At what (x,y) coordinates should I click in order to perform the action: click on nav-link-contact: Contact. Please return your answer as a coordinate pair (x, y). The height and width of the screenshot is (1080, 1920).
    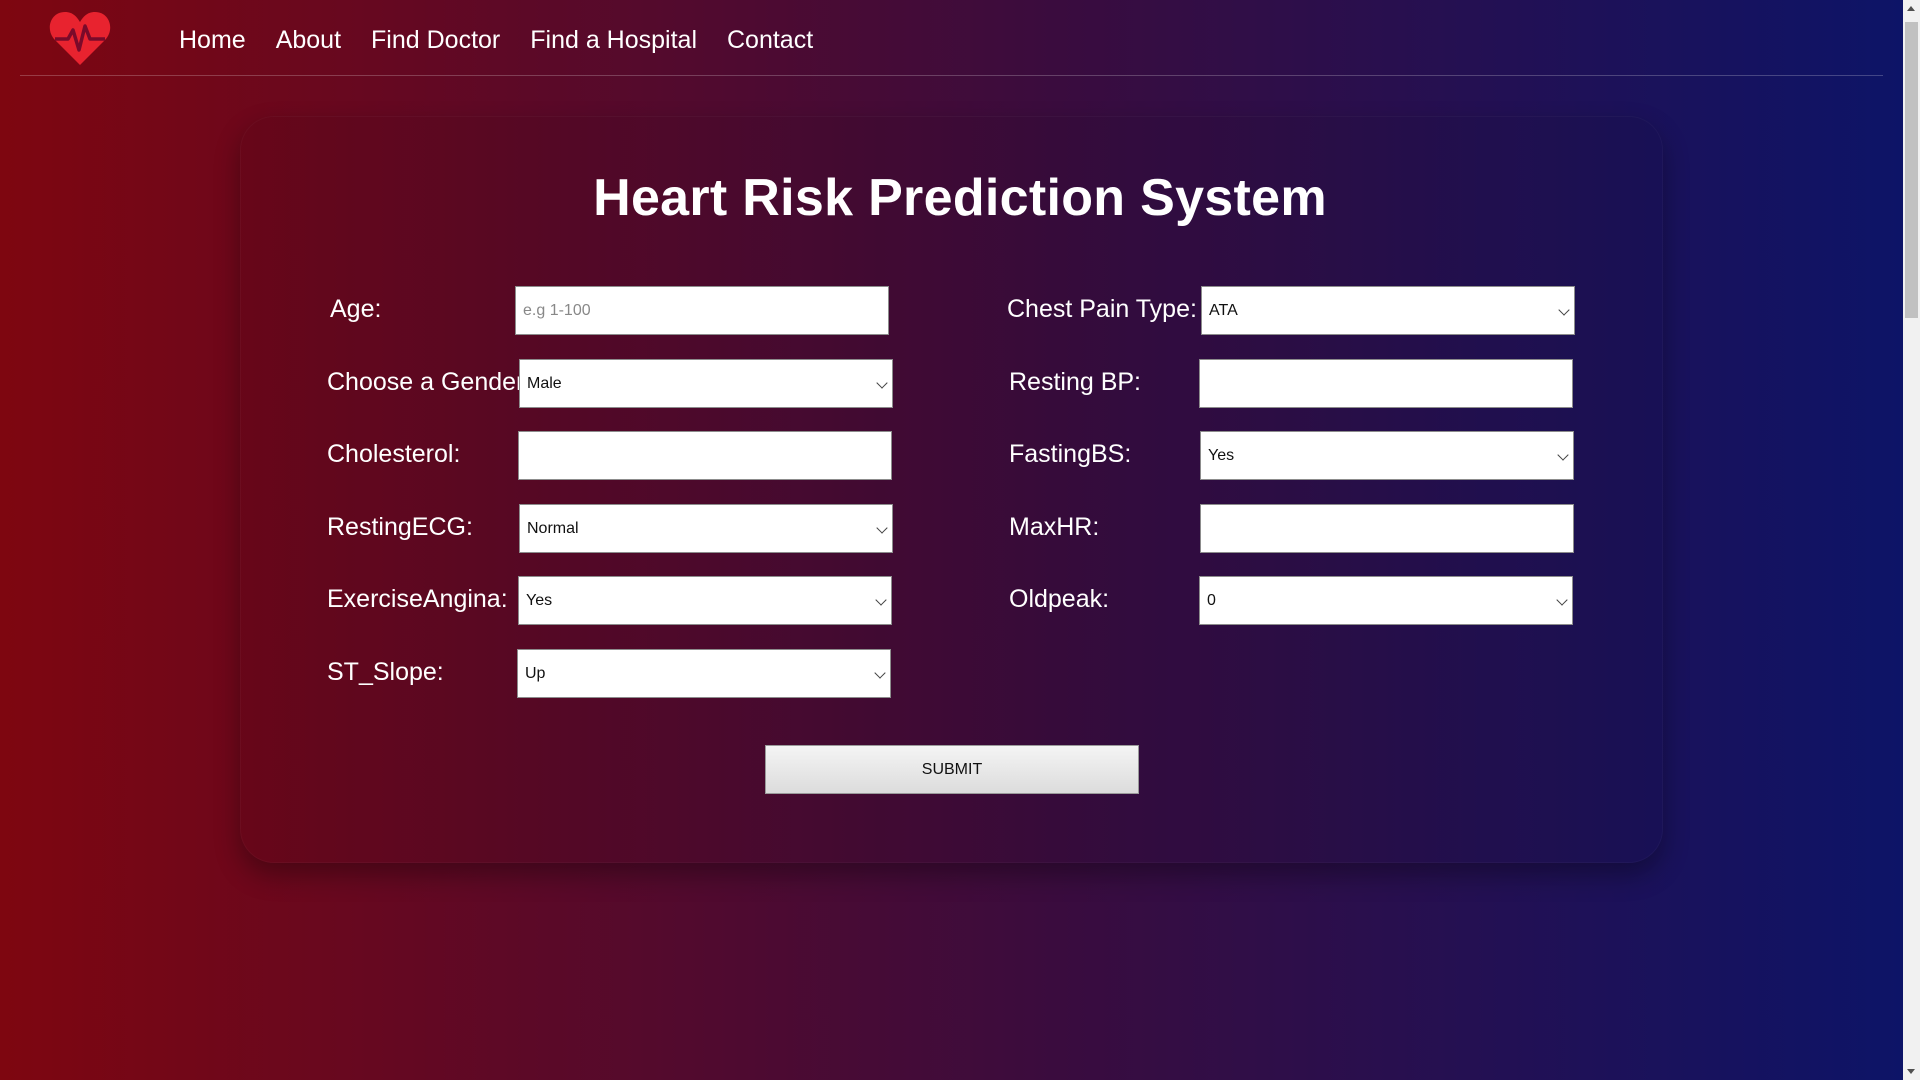
    Looking at the image, I should click on (770, 40).